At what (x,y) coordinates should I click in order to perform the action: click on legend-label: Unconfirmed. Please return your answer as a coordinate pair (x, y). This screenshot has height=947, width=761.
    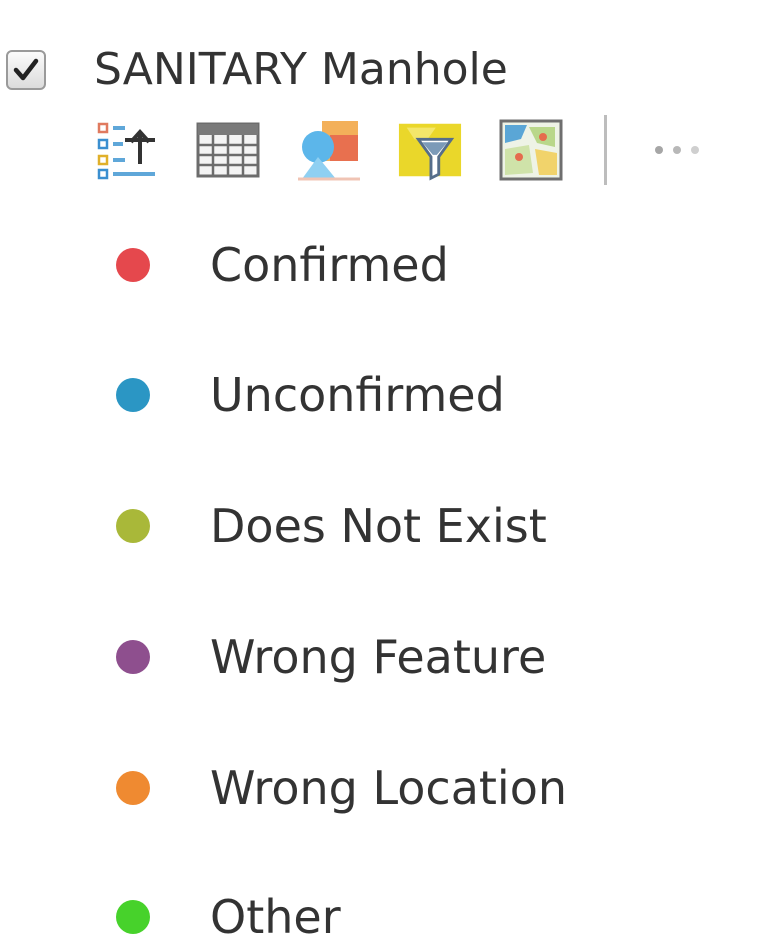
    Looking at the image, I should click on (357, 395).